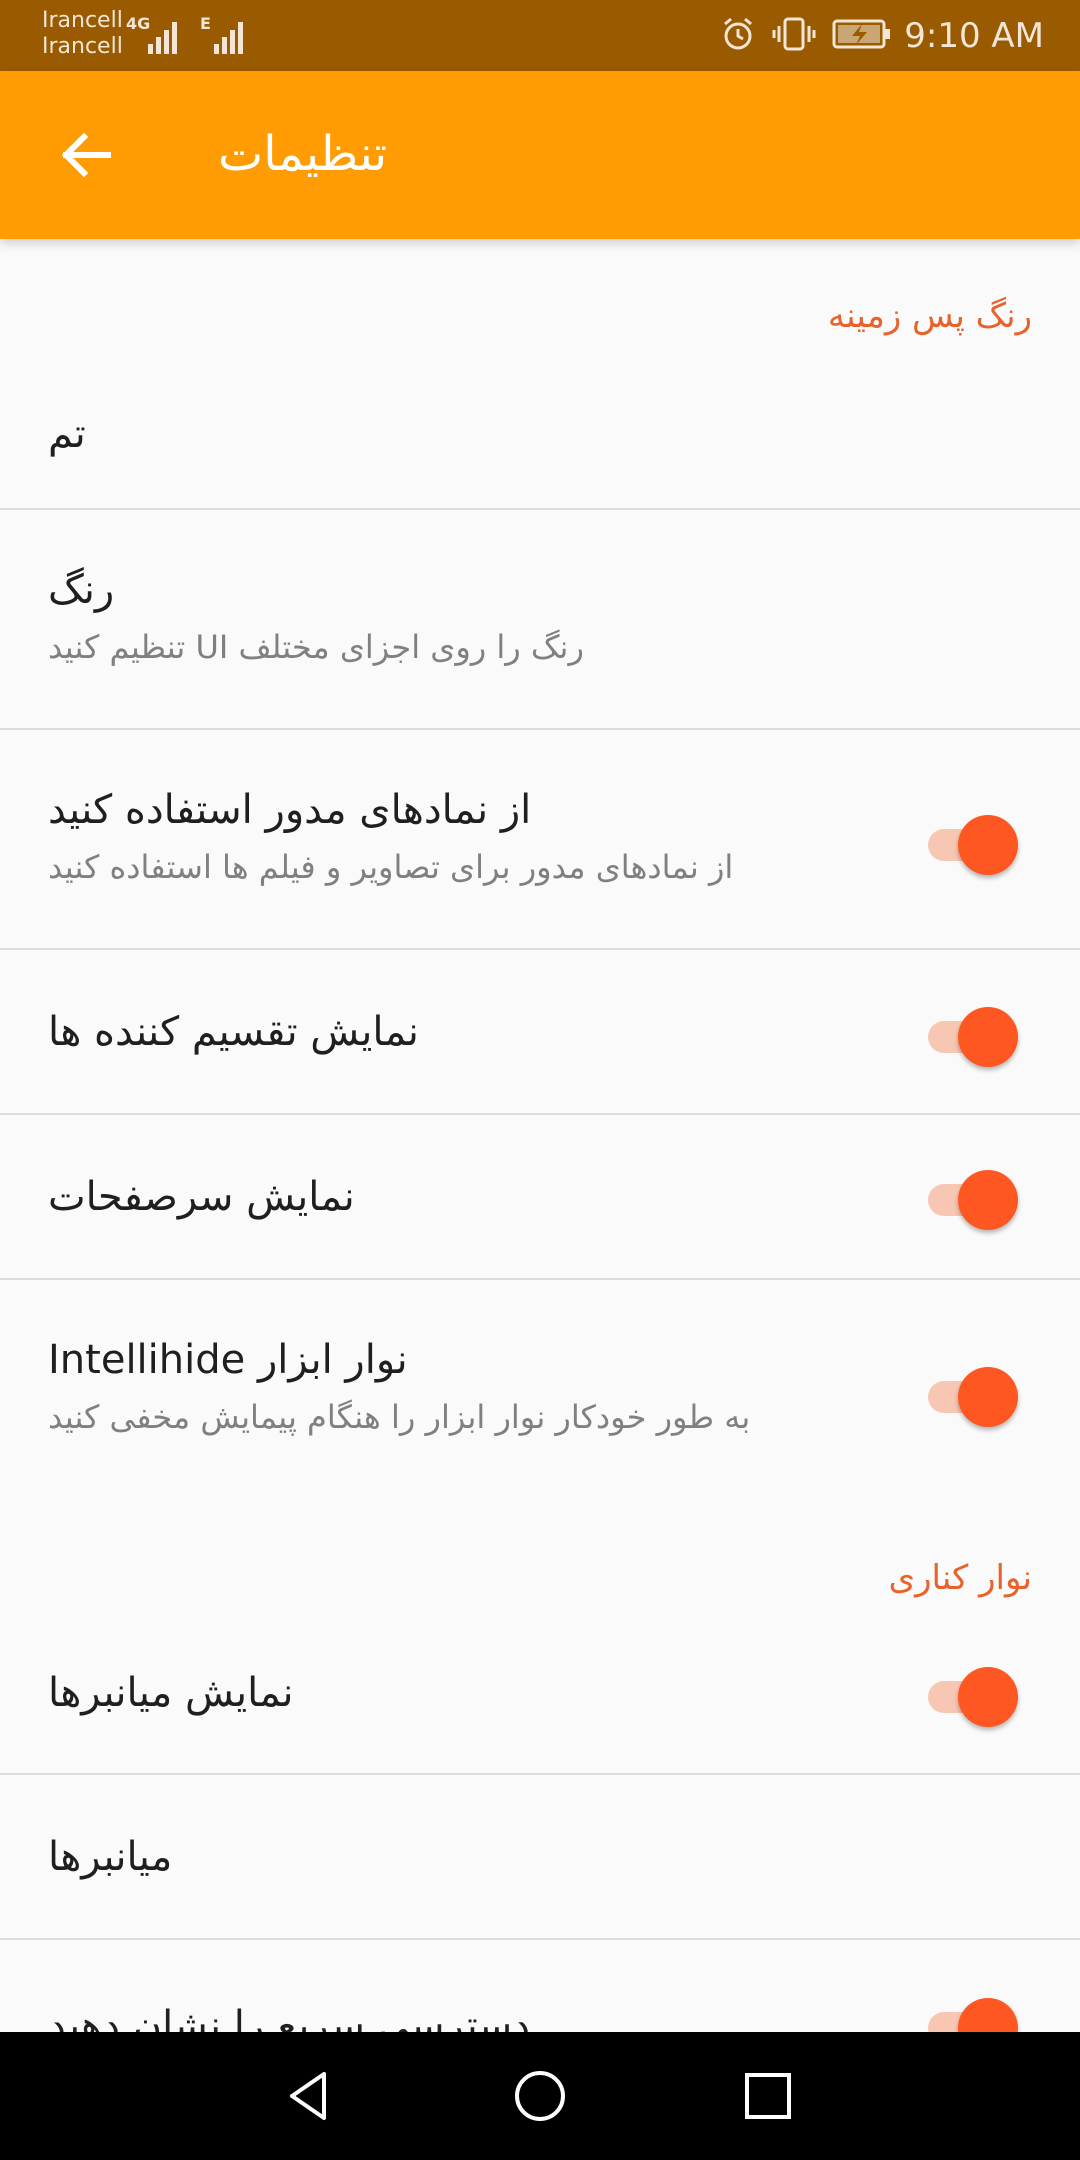 The width and height of the screenshot is (1080, 2160). Describe the element at coordinates (540, 1697) in the screenshot. I see `pref-show-shortcuts: نمایش میانبرها` at that location.